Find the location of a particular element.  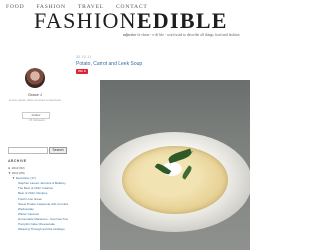

archive-post-link: Weaving Through and the Holidays is located at coordinates (38, 229).